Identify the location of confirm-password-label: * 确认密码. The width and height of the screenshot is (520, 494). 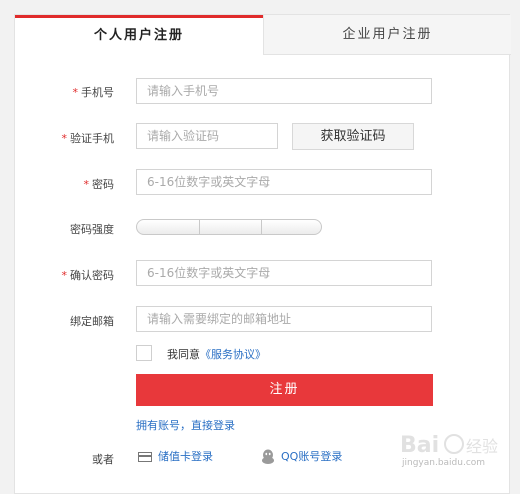
(88, 275).